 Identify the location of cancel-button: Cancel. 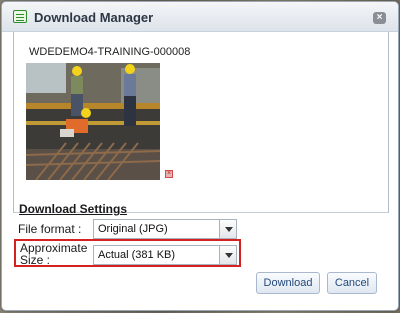
(352, 283).